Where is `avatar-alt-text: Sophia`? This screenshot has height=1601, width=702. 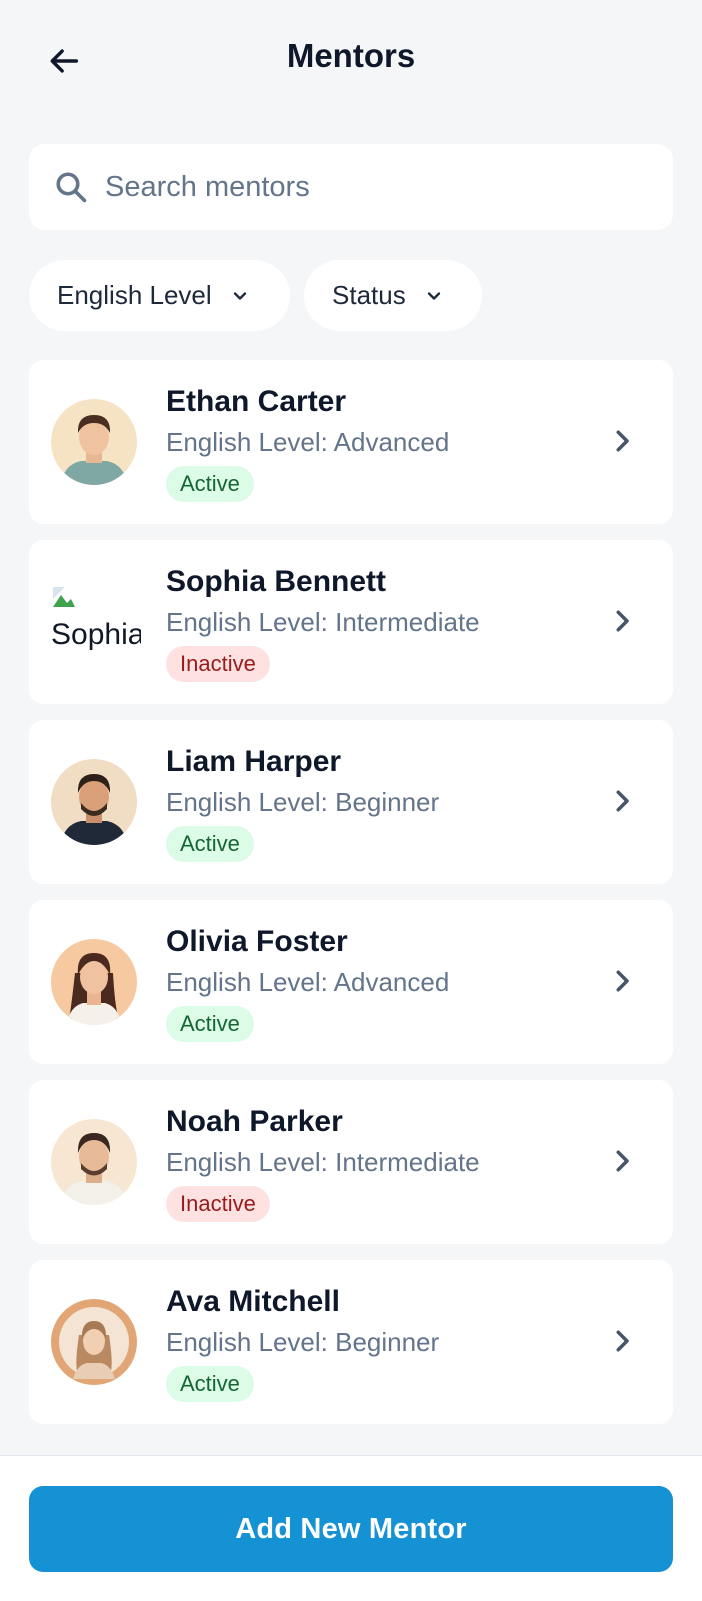 avatar-alt-text: Sophia is located at coordinates (96, 634).